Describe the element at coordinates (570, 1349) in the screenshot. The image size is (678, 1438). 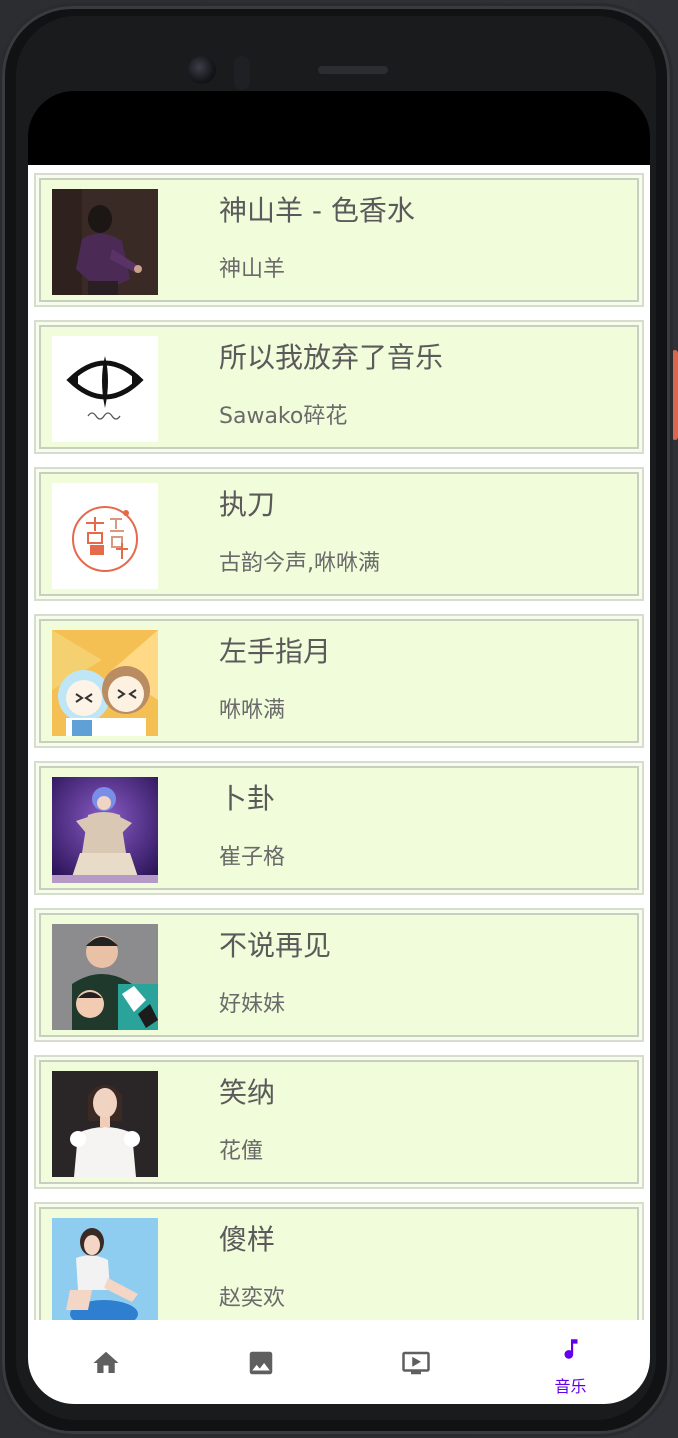
I see `music-note-icon` at that location.